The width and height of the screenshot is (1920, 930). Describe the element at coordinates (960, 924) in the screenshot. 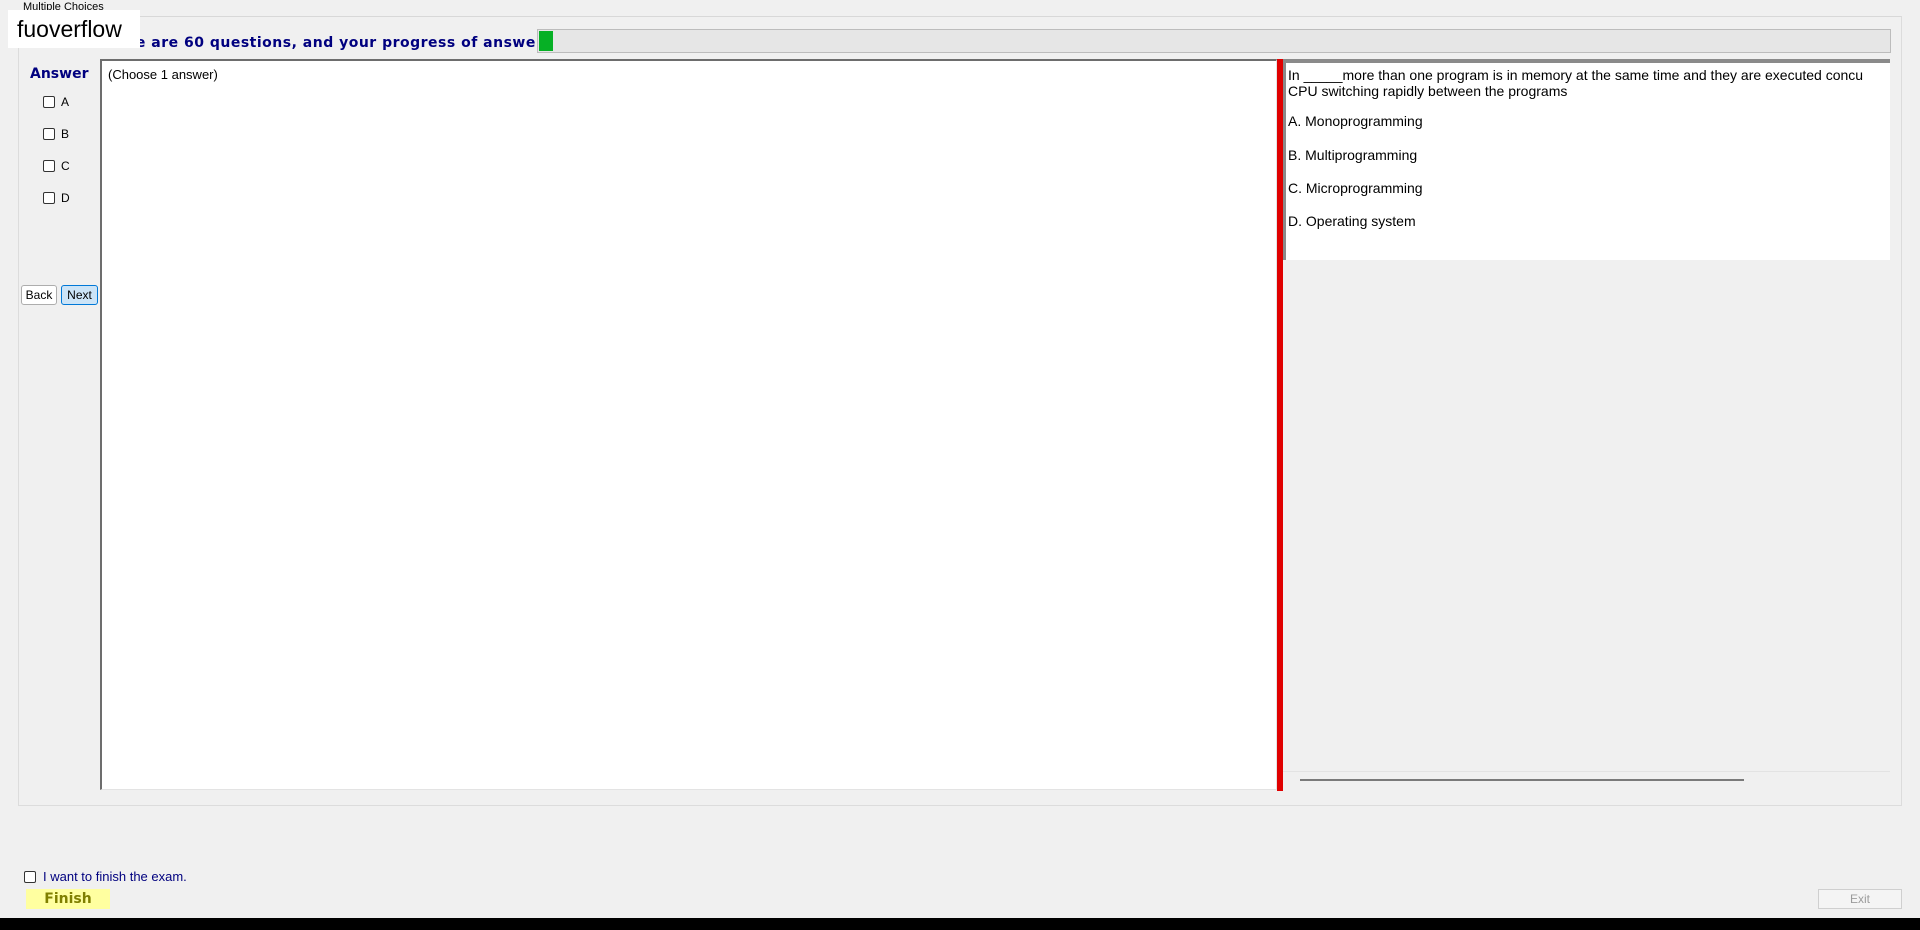

I see `bottom-bar` at that location.